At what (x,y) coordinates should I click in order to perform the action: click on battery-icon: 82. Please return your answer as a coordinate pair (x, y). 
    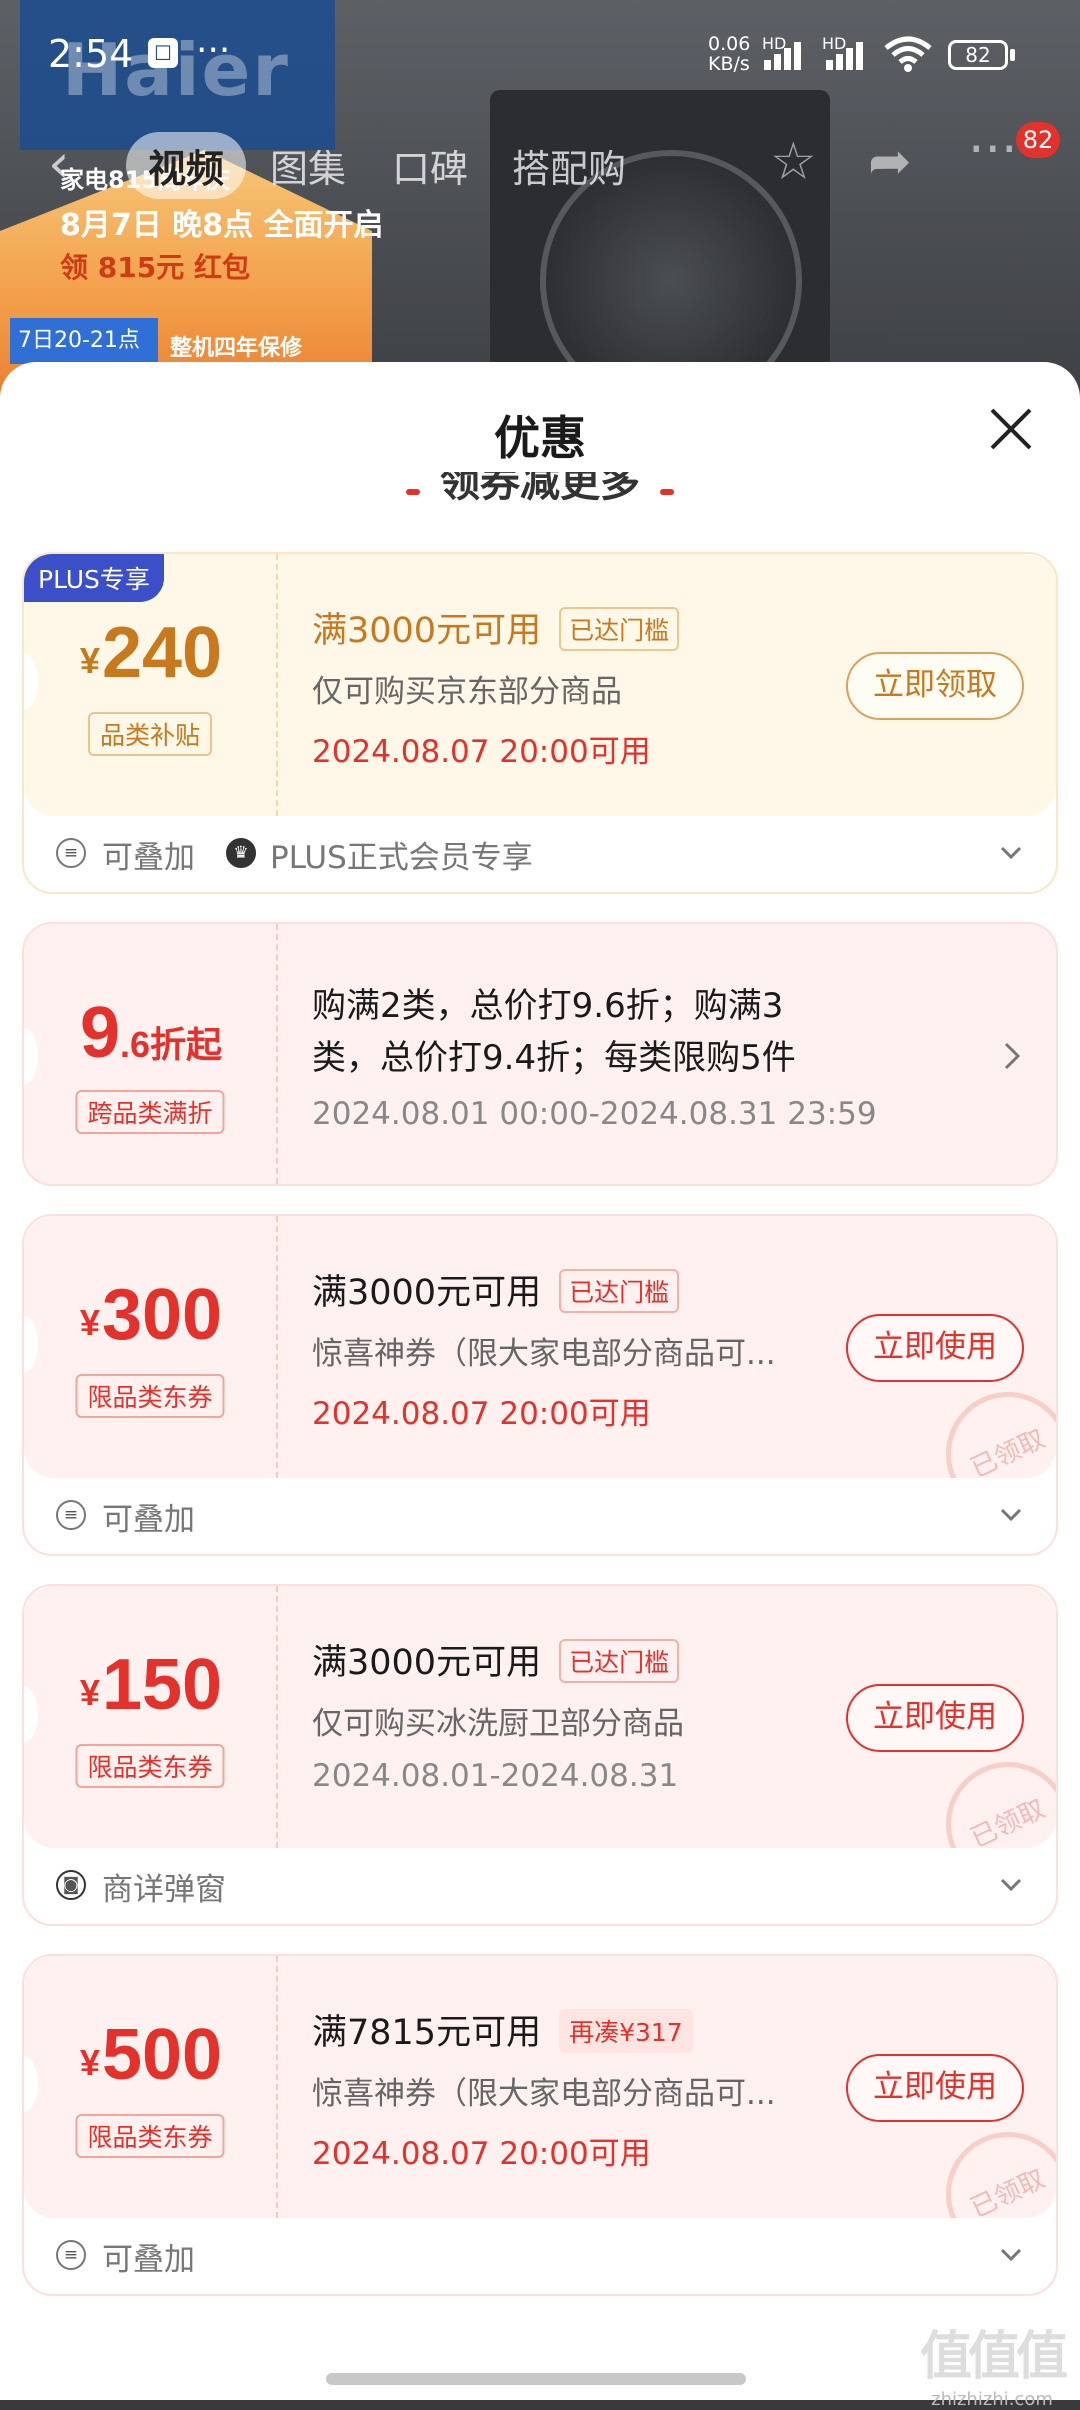
    Looking at the image, I should click on (978, 55).